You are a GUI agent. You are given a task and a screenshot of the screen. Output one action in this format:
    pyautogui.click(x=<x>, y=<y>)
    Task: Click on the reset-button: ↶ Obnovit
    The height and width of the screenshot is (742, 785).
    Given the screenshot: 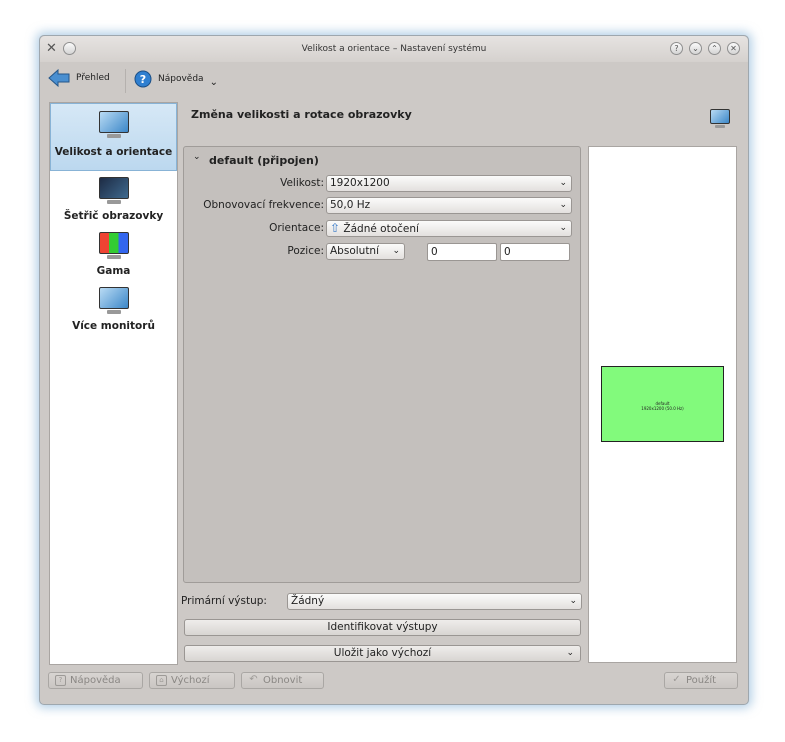 What is the action you would take?
    pyautogui.click(x=282, y=680)
    